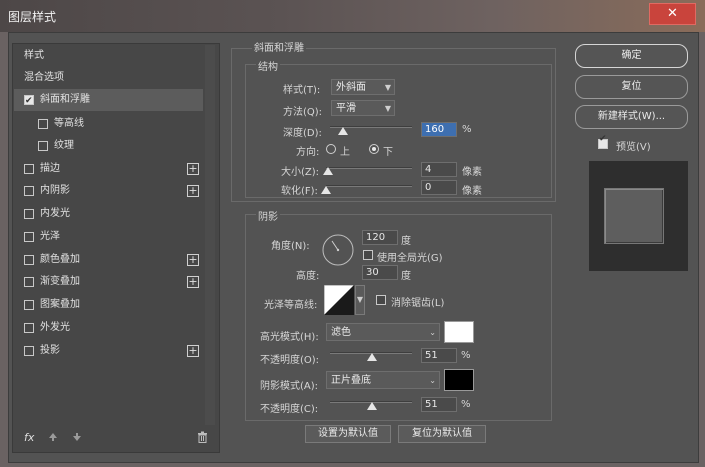  What do you see at coordinates (388, 152) in the screenshot?
I see `direction-down-label: 下` at bounding box center [388, 152].